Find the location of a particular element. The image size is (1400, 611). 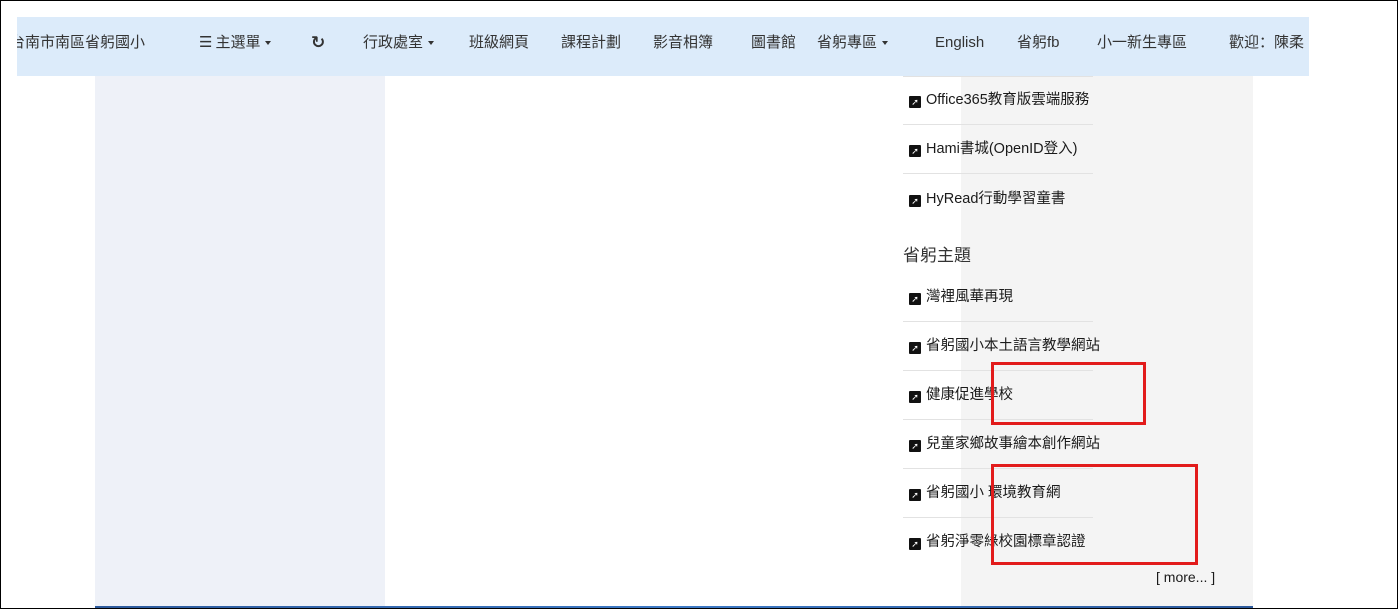

link-environment-education: ➚ 省躬國小 環境教育網 is located at coordinates (985, 493).